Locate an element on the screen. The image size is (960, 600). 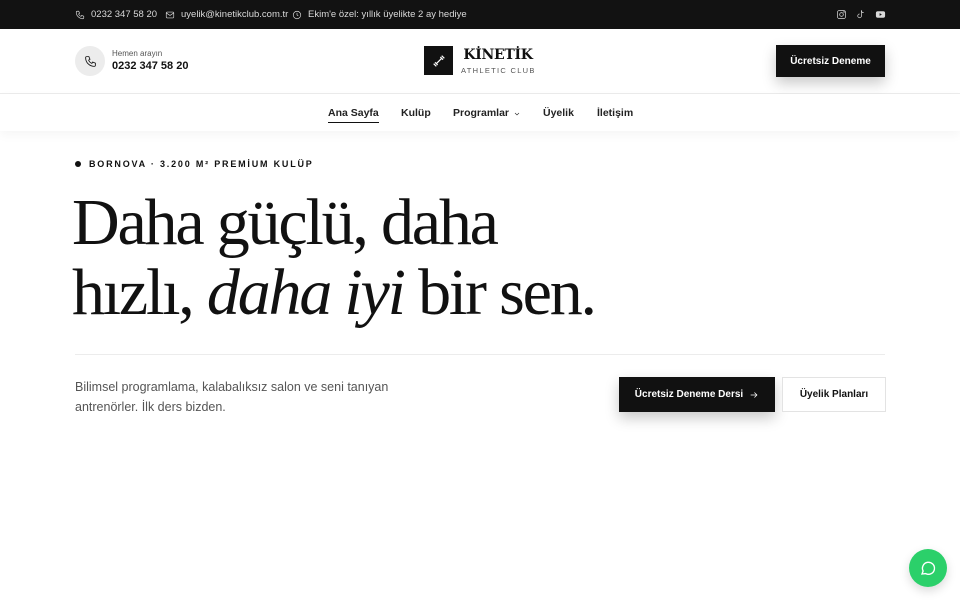
nav-item-label: Ana Sayfa is located at coordinates (353, 112).